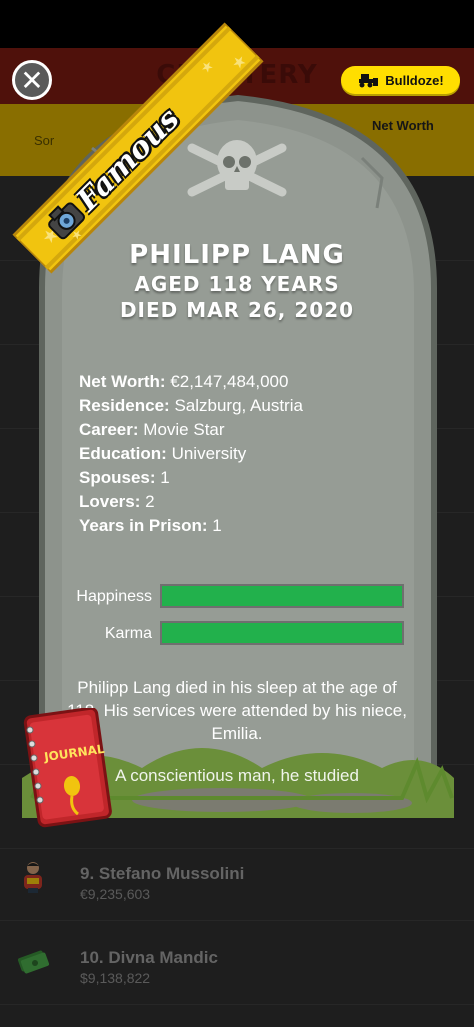 The width and height of the screenshot is (474, 1027). I want to click on bulldoze-button: Bulldoze!, so click(400, 80).